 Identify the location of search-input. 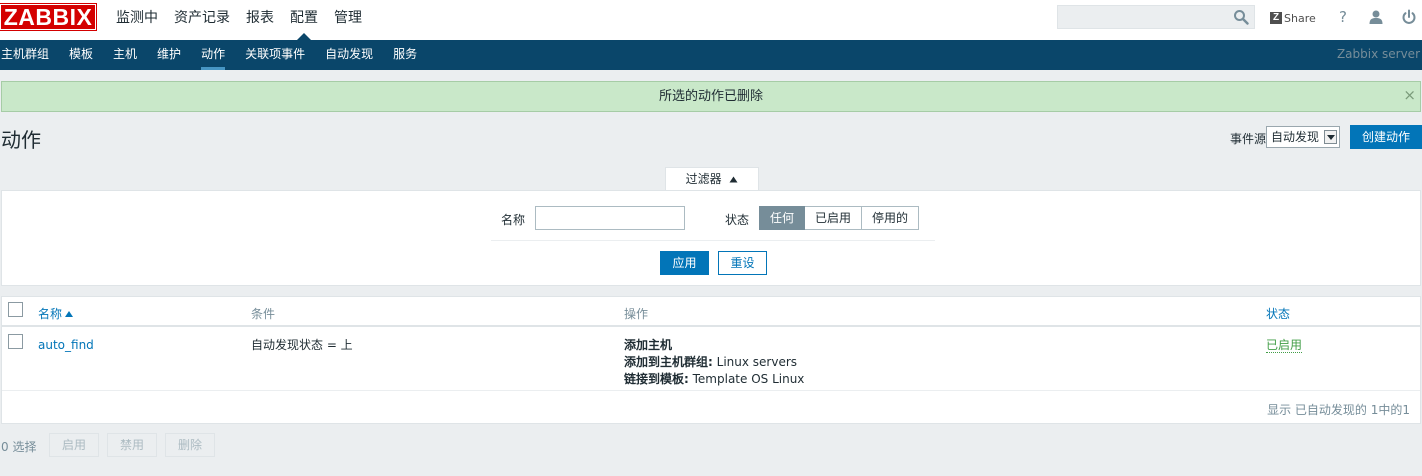
(1146, 17).